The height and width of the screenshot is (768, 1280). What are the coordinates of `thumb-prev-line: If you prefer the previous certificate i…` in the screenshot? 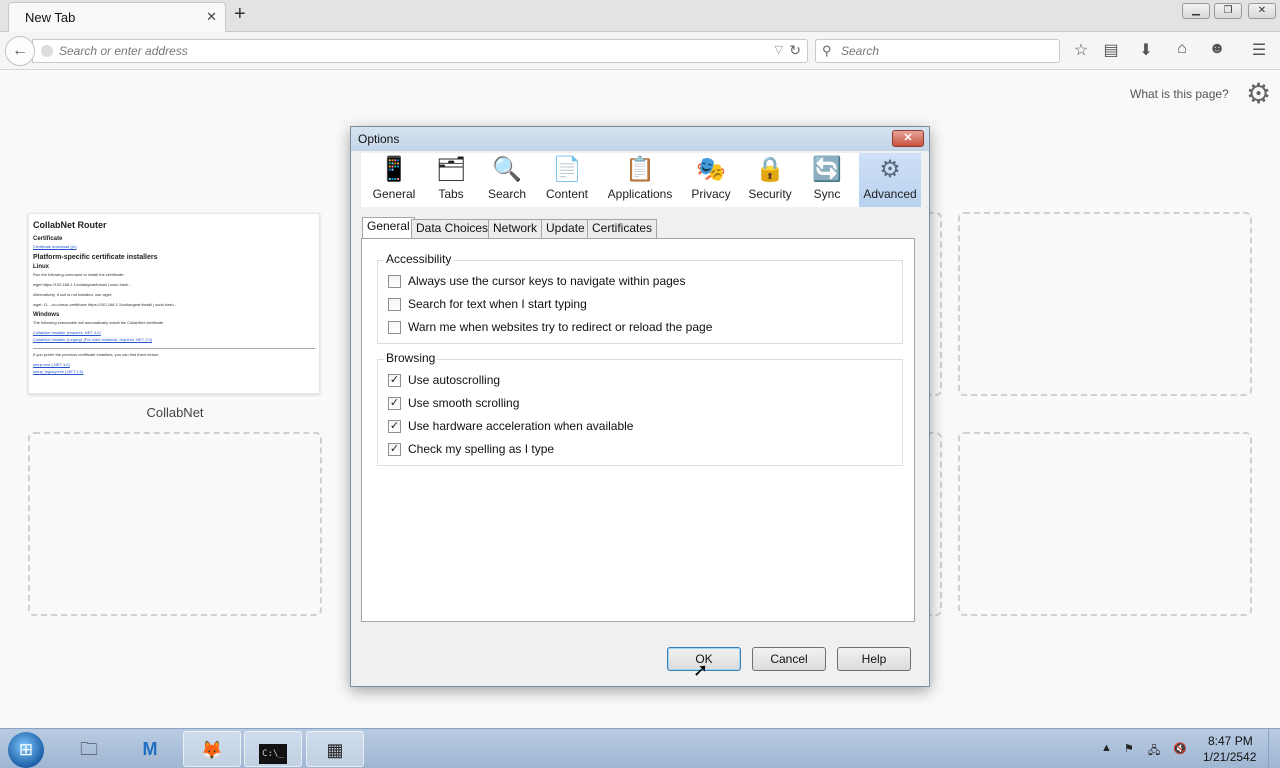 It's located at (96, 354).